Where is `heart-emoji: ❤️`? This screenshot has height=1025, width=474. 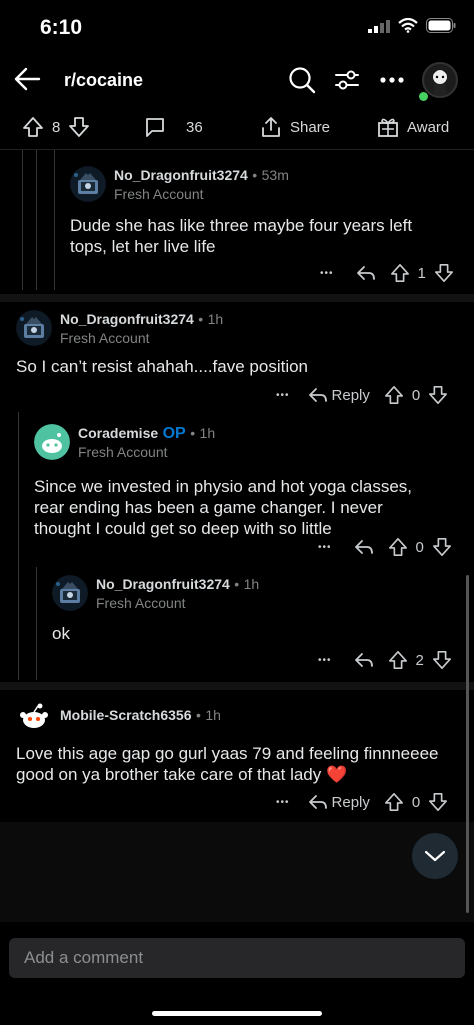
heart-emoji: ❤️ is located at coordinates (337, 774).